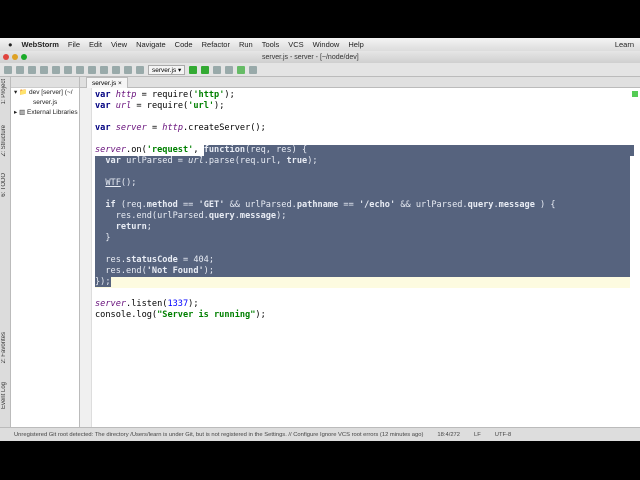 This screenshot has width=640, height=480. What do you see at coordinates (271, 44) in the screenshot?
I see `menu-tools: Tools` at bounding box center [271, 44].